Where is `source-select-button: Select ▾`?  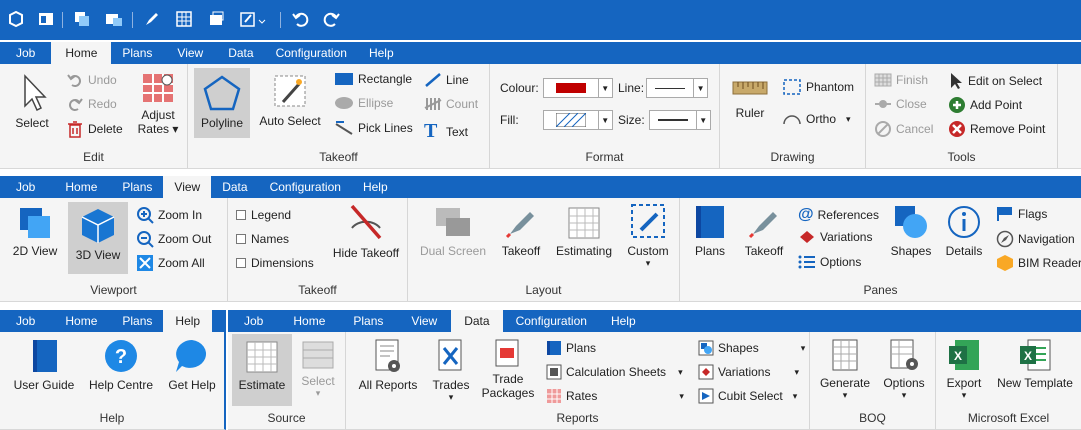
source-select-button: Select ▾ is located at coordinates (318, 369).